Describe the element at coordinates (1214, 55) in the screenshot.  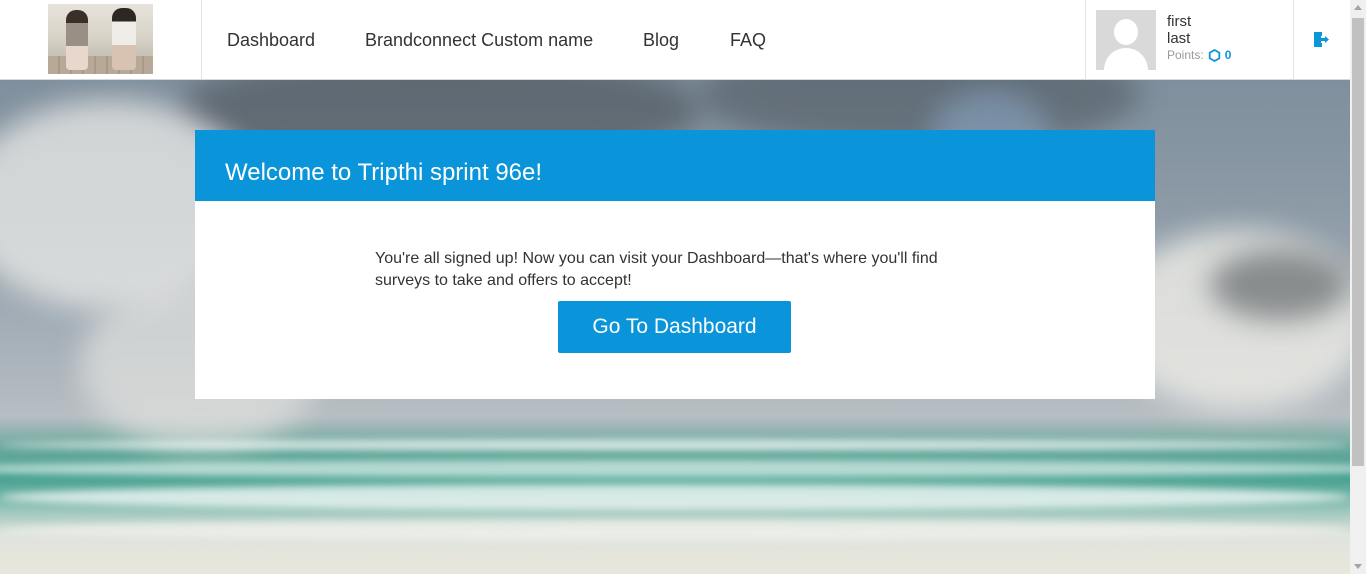
I see `points-coin-icon` at that location.